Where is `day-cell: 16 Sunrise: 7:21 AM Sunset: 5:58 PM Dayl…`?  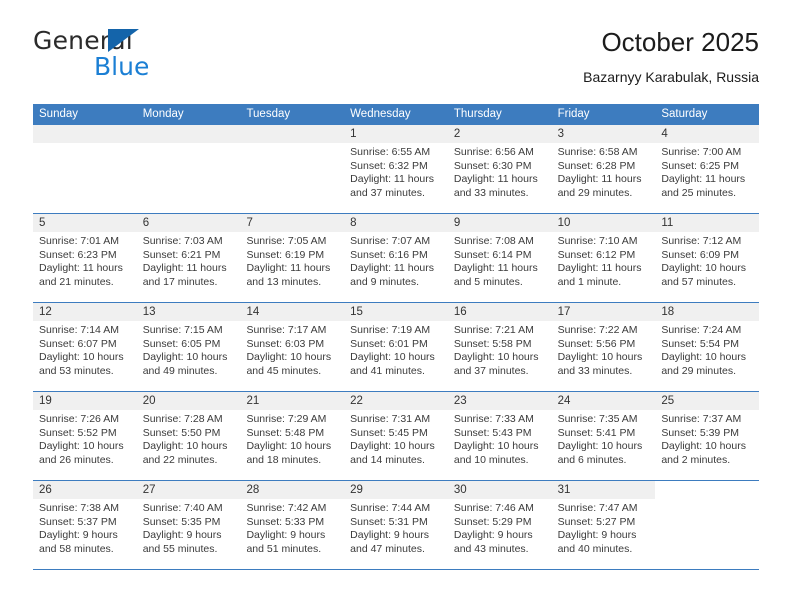
day-cell: 16 Sunrise: 7:21 AM Sunset: 5:58 PM Dayl… is located at coordinates (499, 347).